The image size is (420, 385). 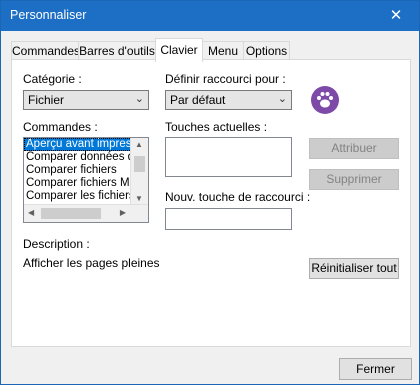 I want to click on assign-button: Attribuer, so click(x=354, y=148).